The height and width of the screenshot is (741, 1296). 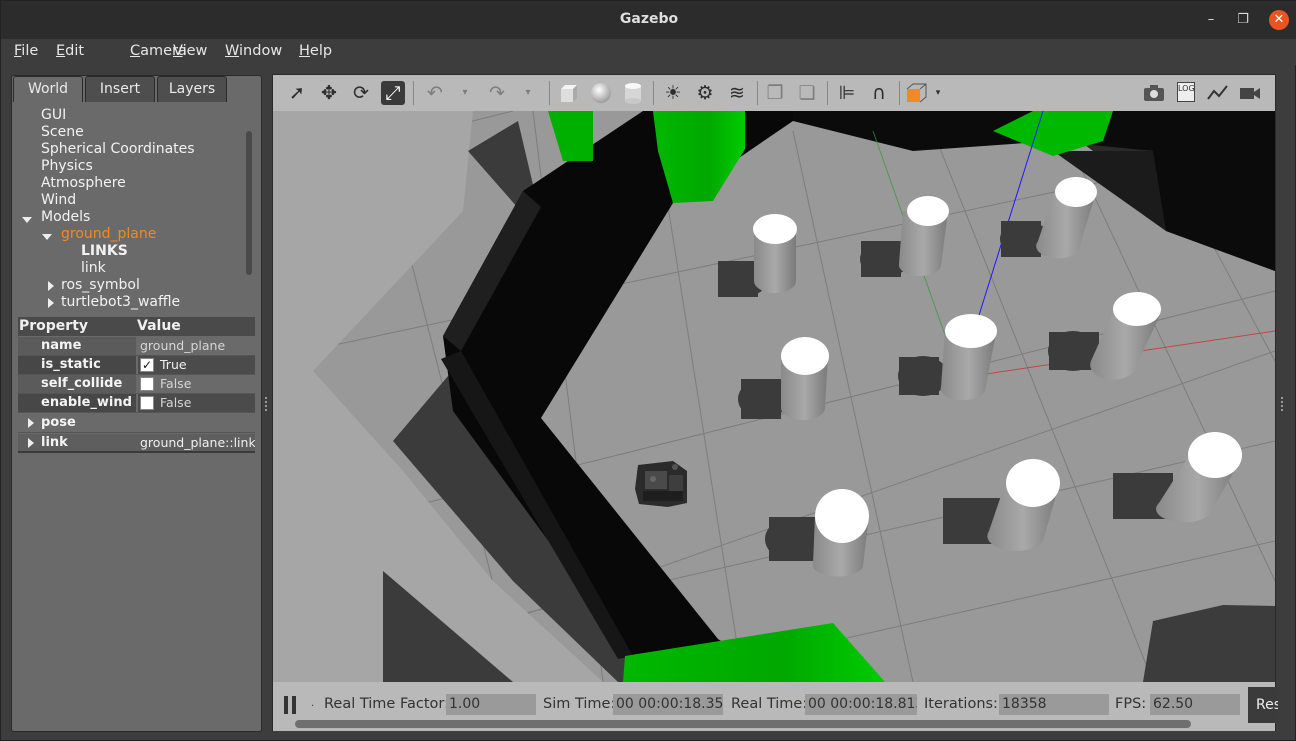 What do you see at coordinates (569, 93) in the screenshot?
I see `box-icon` at bounding box center [569, 93].